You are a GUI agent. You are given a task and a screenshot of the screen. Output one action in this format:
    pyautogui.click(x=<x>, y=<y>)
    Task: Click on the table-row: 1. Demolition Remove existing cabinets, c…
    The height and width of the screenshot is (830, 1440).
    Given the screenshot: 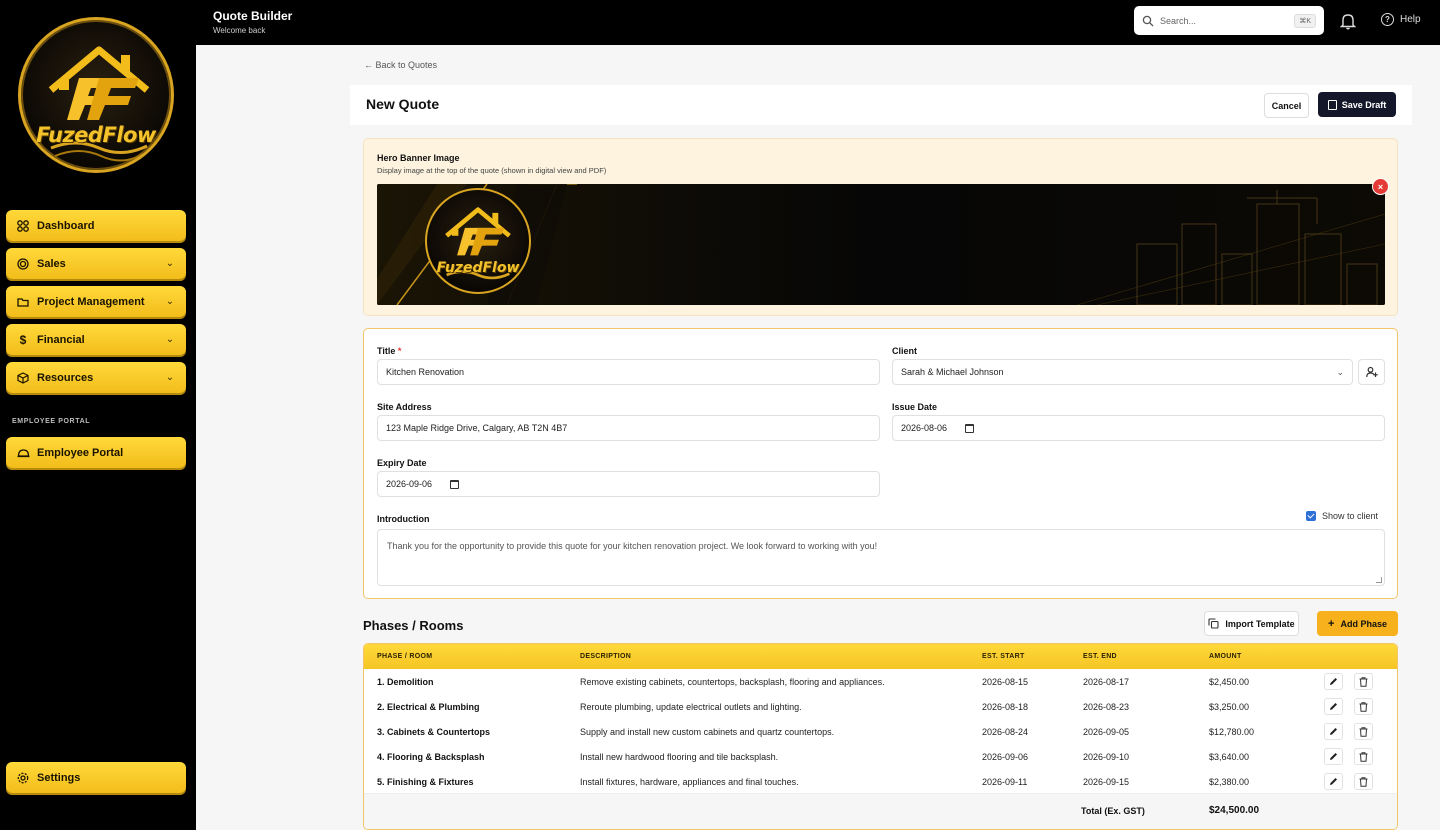 What is the action you would take?
    pyautogui.click(x=880, y=681)
    